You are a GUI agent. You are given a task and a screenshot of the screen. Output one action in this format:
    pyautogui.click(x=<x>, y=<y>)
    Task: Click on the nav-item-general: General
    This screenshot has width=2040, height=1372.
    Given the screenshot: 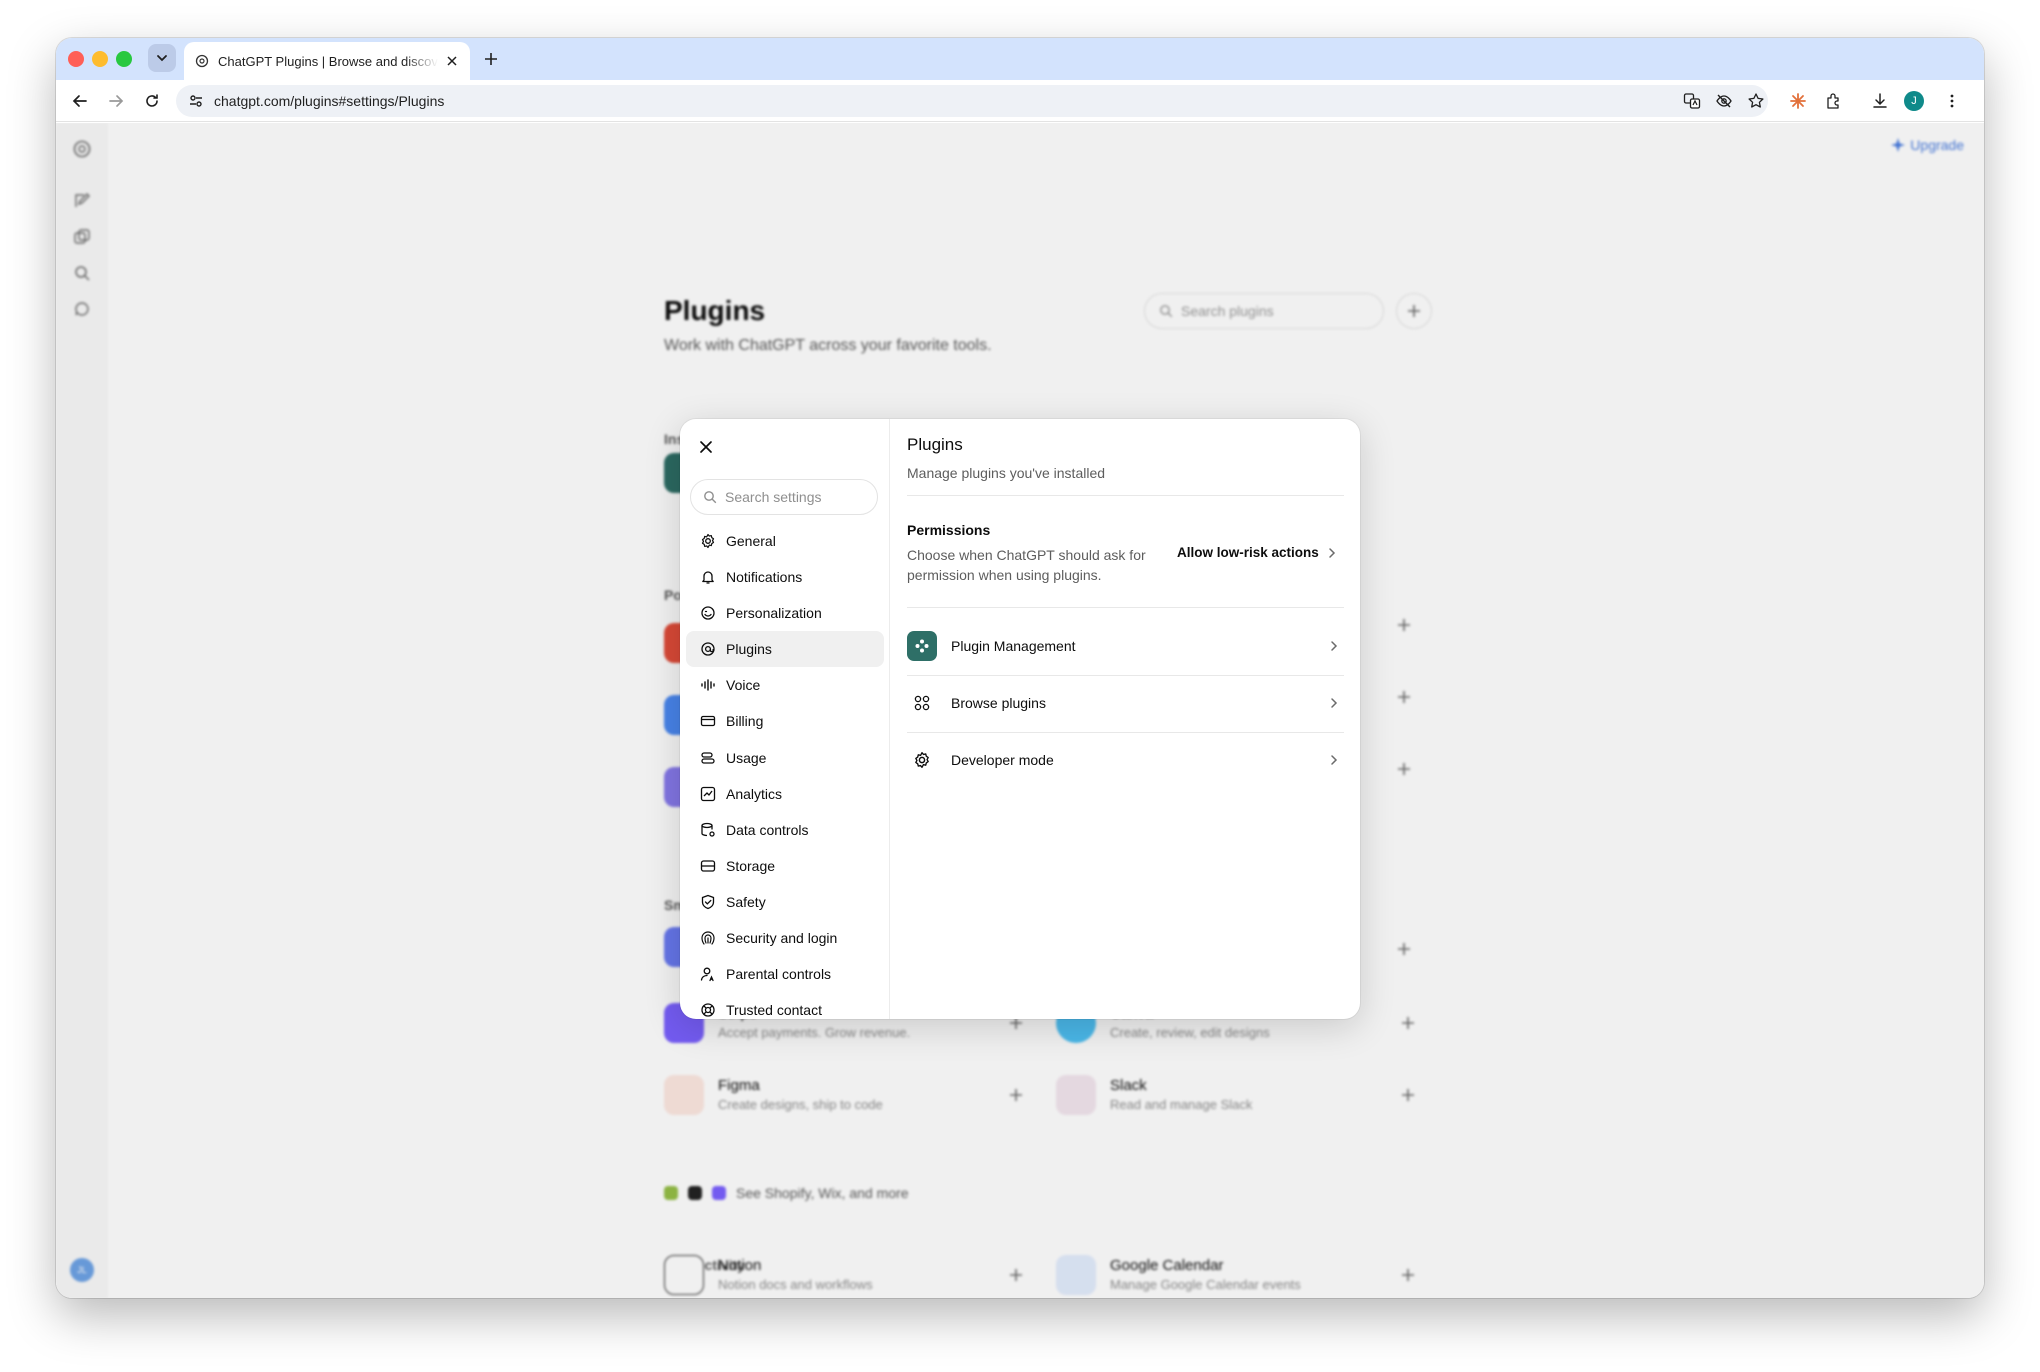 What is the action you would take?
    pyautogui.click(x=785, y=541)
    